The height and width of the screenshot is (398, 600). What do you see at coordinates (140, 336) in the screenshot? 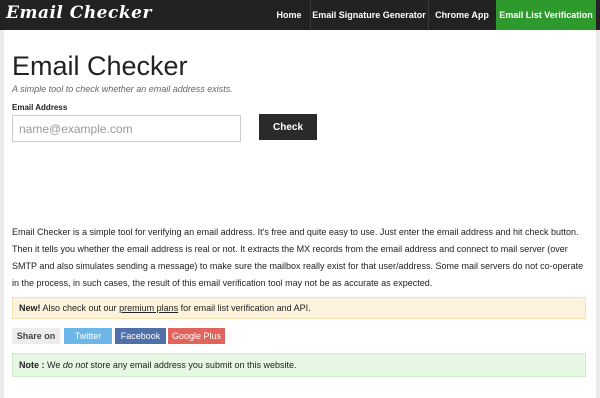
I see `share-facebook-button: Facebook` at bounding box center [140, 336].